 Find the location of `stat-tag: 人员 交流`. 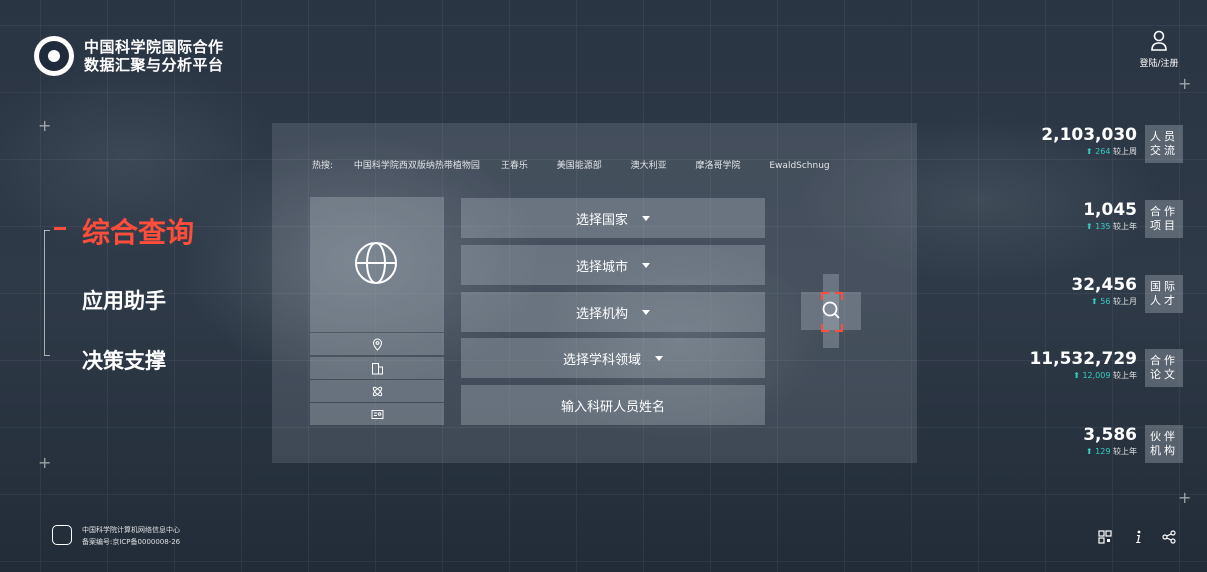

stat-tag: 人员 交流 is located at coordinates (1164, 144).